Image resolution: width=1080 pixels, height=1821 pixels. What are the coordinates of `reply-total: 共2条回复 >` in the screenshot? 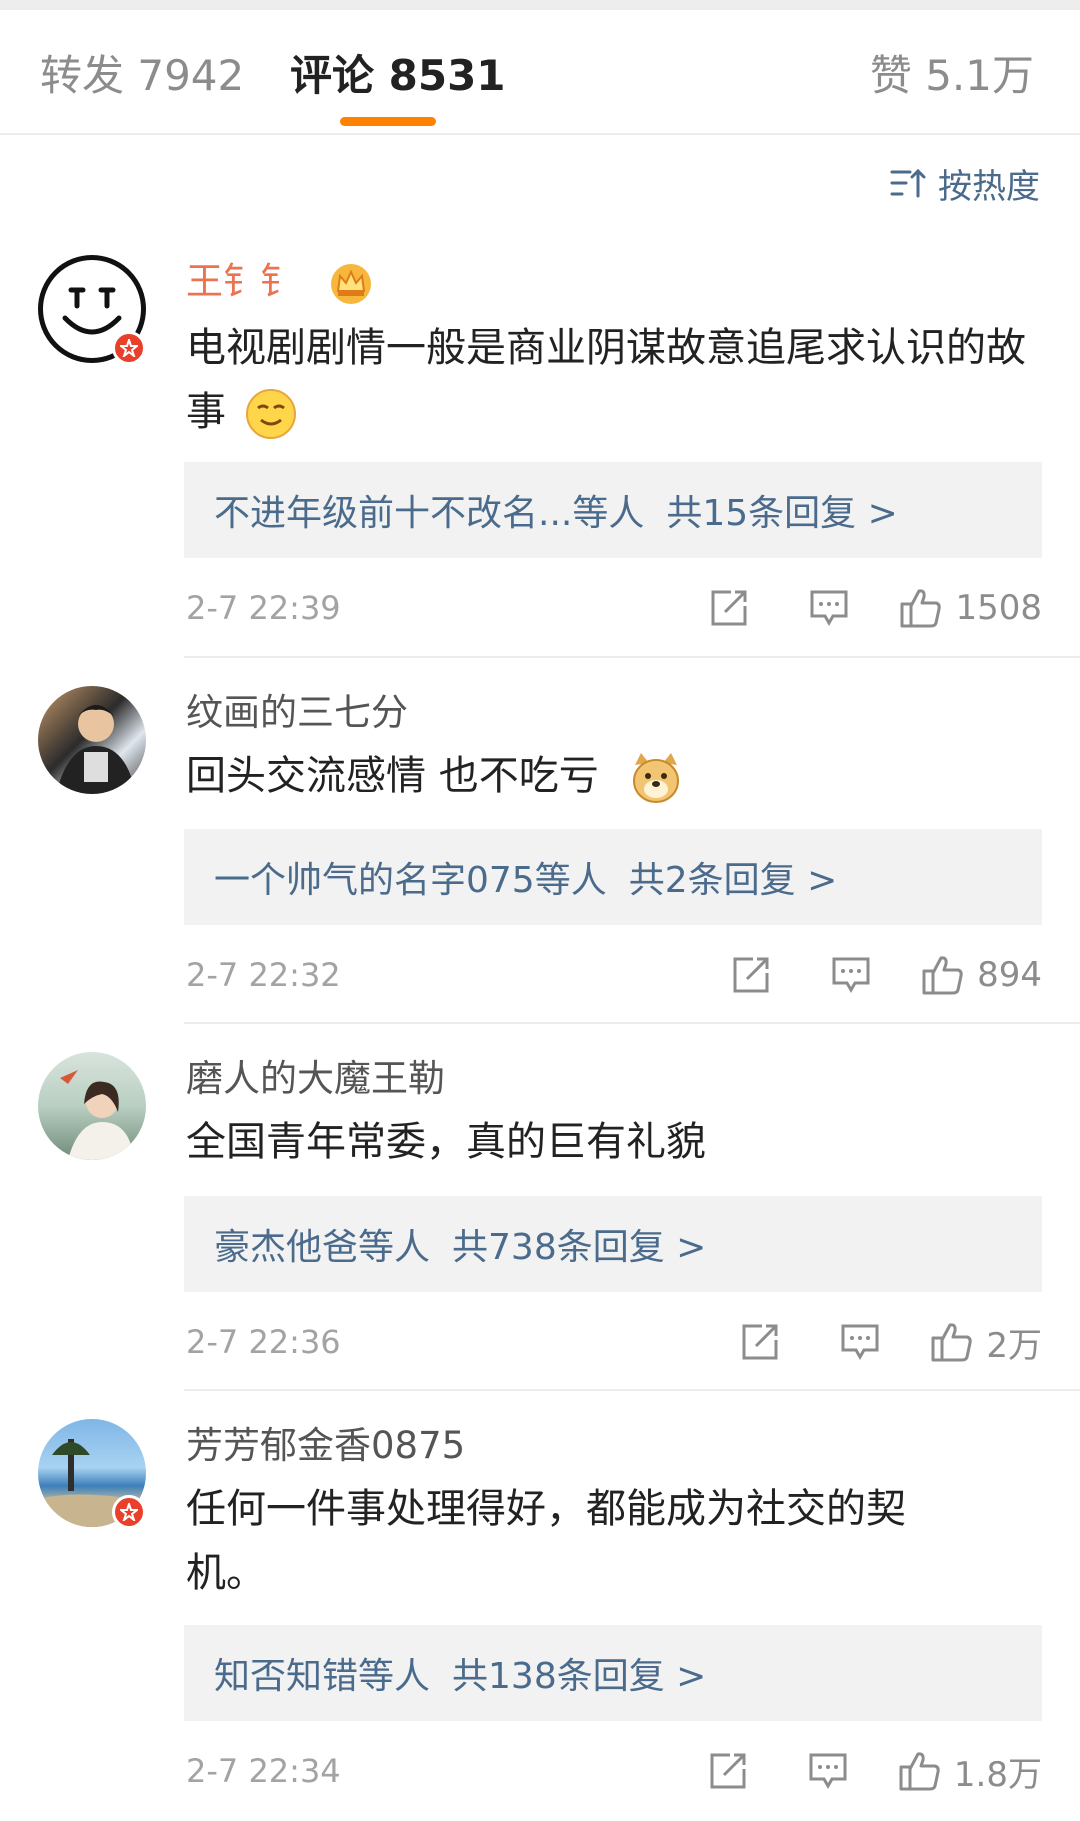 It's located at (733, 880).